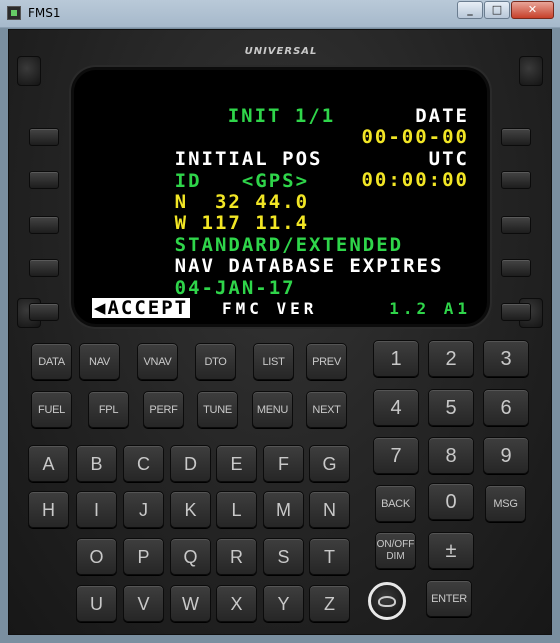 This screenshot has height=643, width=560. What do you see at coordinates (51, 409) in the screenshot?
I see `key-fuel: FUEL` at bounding box center [51, 409].